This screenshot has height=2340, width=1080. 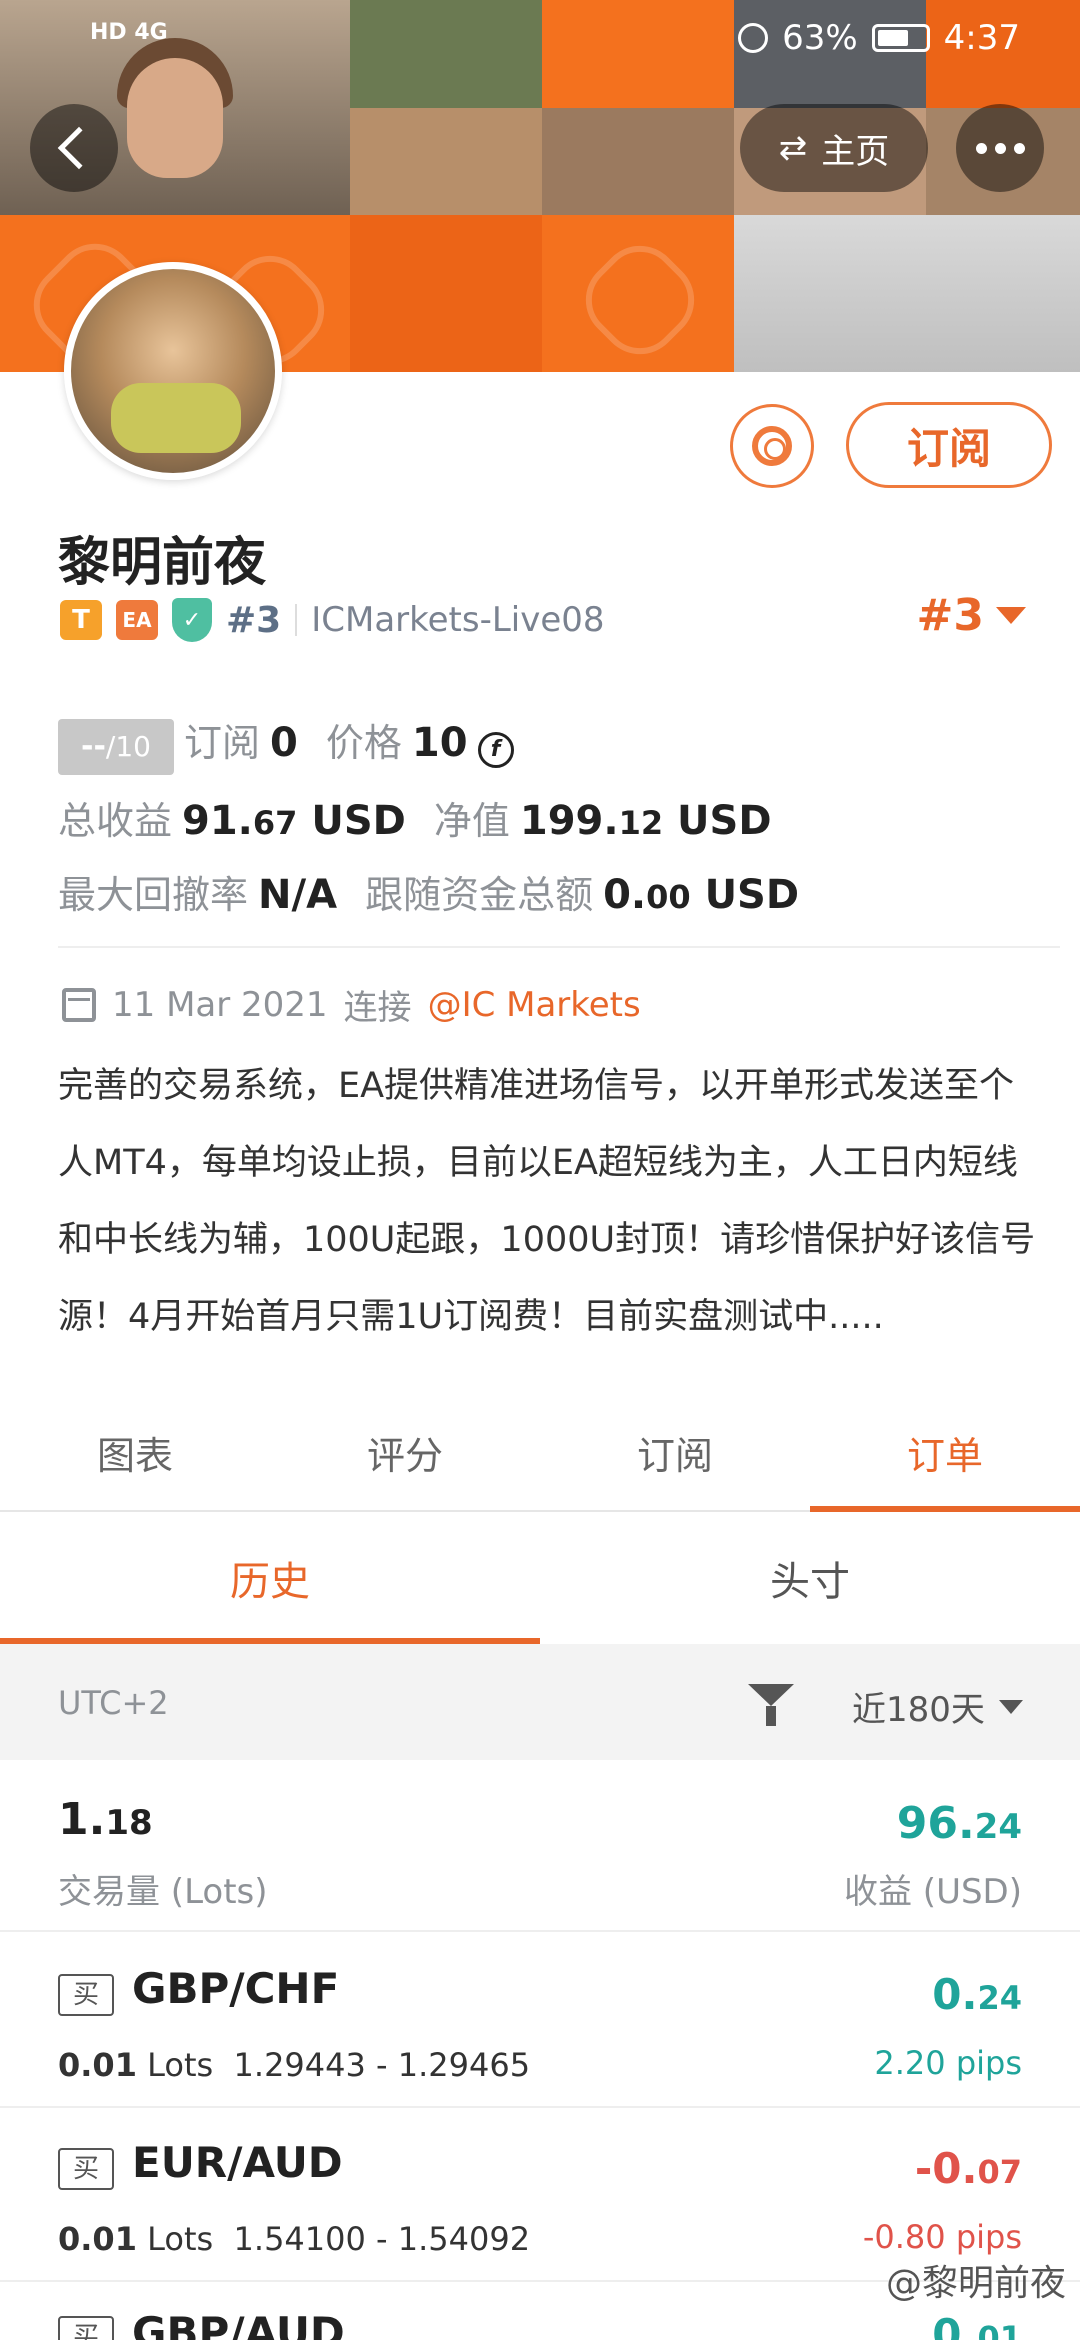 What do you see at coordinates (113, 1703) in the screenshot?
I see `timezone-label: UTC+2` at bounding box center [113, 1703].